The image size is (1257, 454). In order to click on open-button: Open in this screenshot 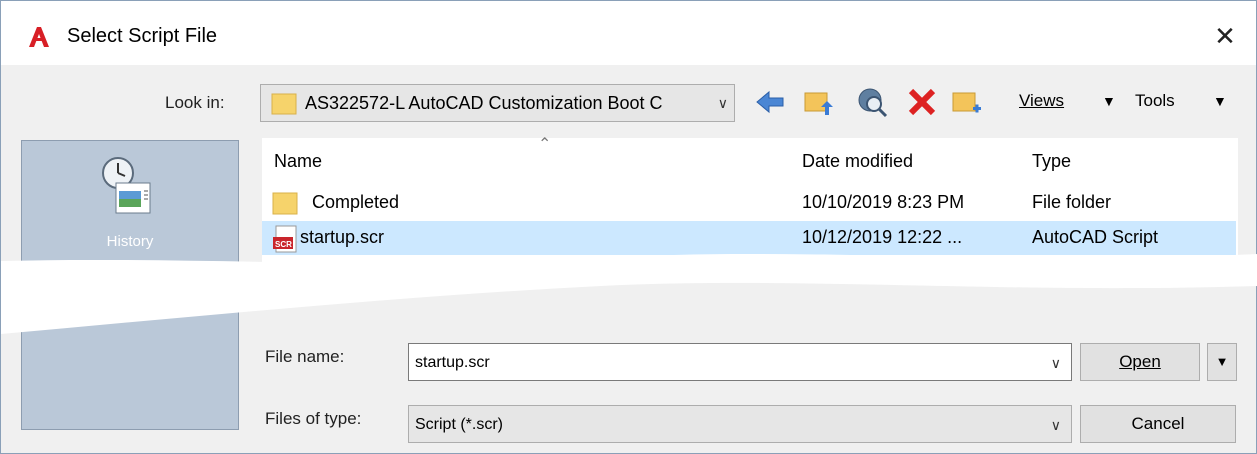, I will do `click(1140, 362)`.